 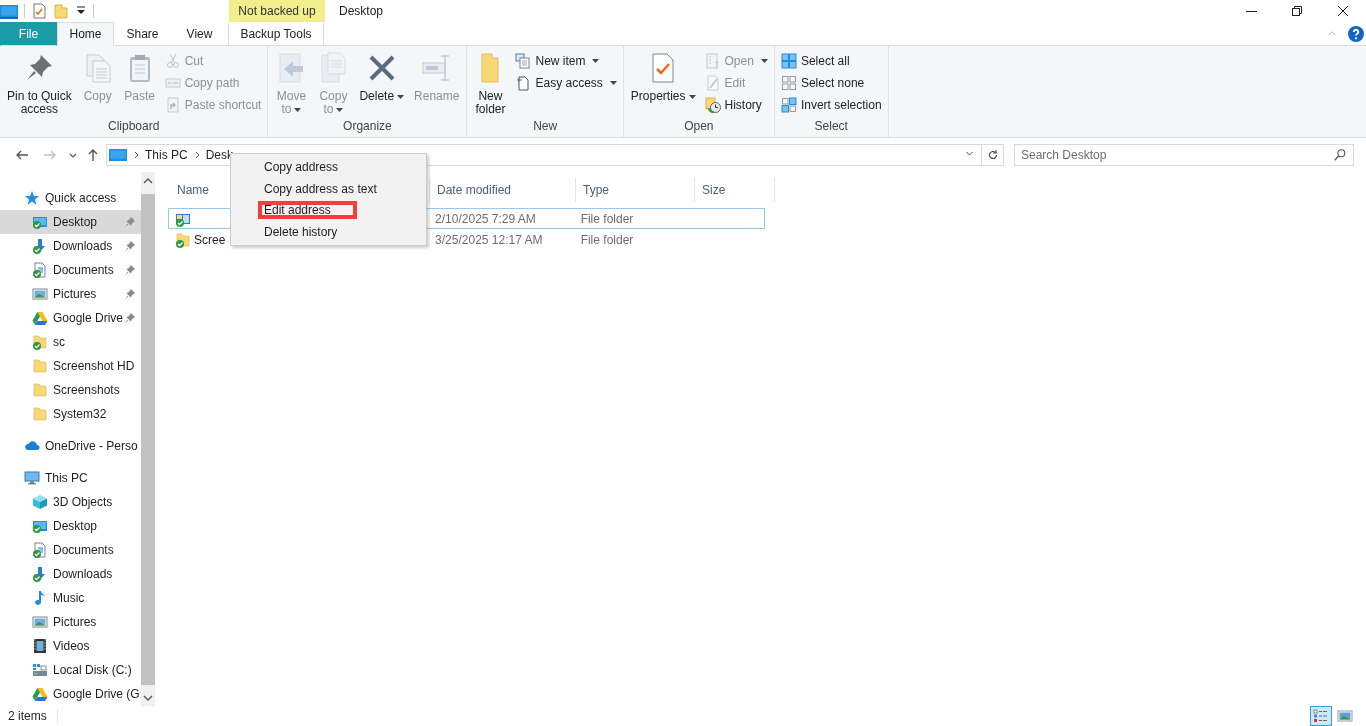 What do you see at coordinates (382, 77) in the screenshot?
I see `ribbon-button: Delete` at bounding box center [382, 77].